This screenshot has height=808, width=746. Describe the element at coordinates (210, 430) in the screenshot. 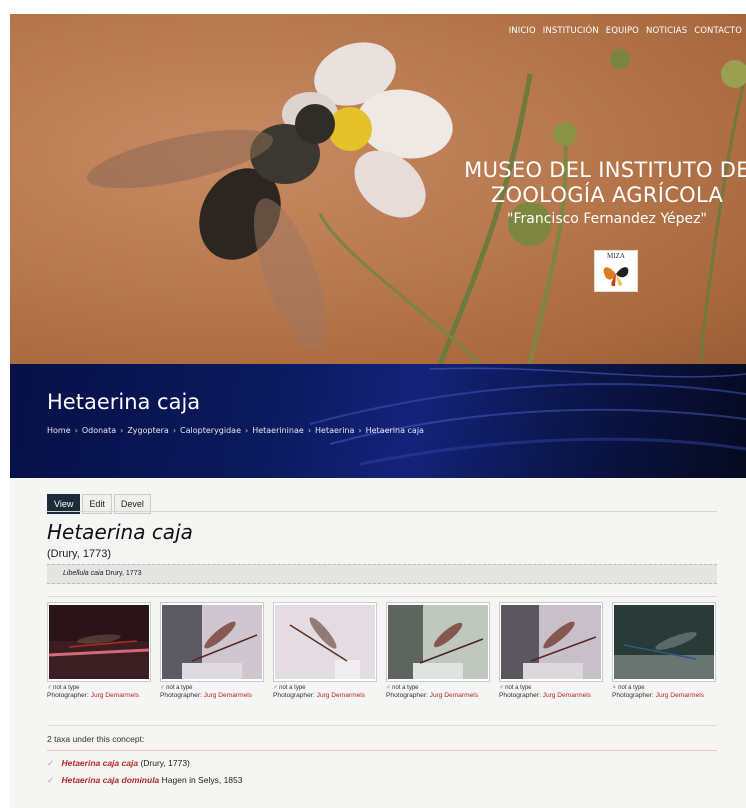

I see `breadcrumb-calopterygidae: Calopterygidae` at that location.